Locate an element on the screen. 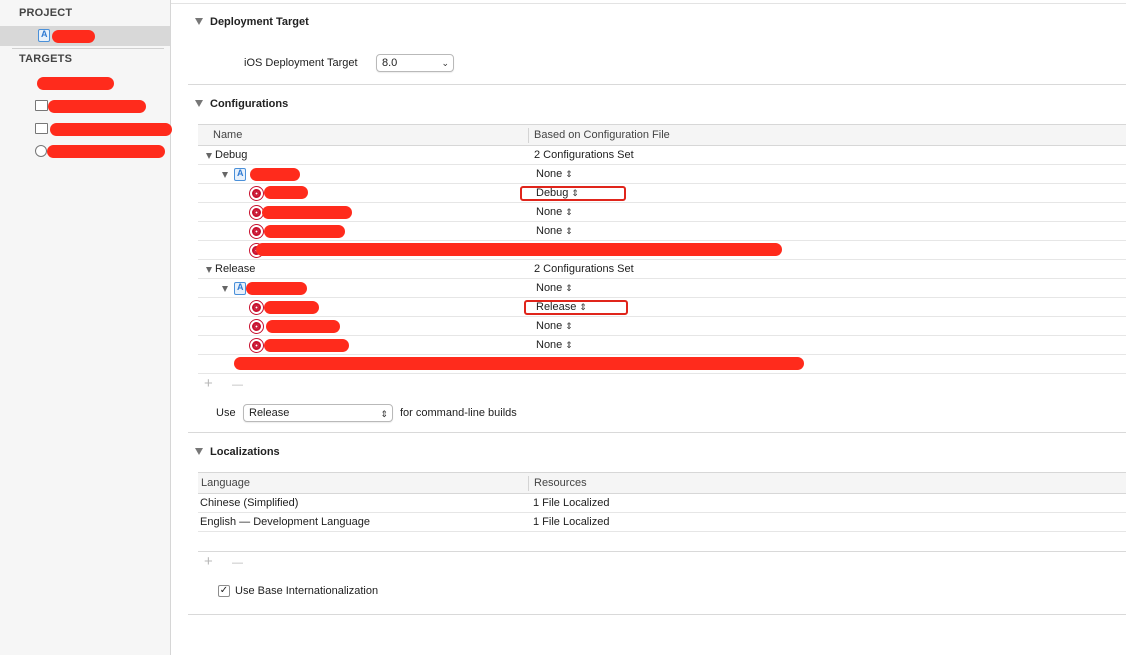 The height and width of the screenshot is (655, 1126). sidebar-item-project is located at coordinates (85, 36).